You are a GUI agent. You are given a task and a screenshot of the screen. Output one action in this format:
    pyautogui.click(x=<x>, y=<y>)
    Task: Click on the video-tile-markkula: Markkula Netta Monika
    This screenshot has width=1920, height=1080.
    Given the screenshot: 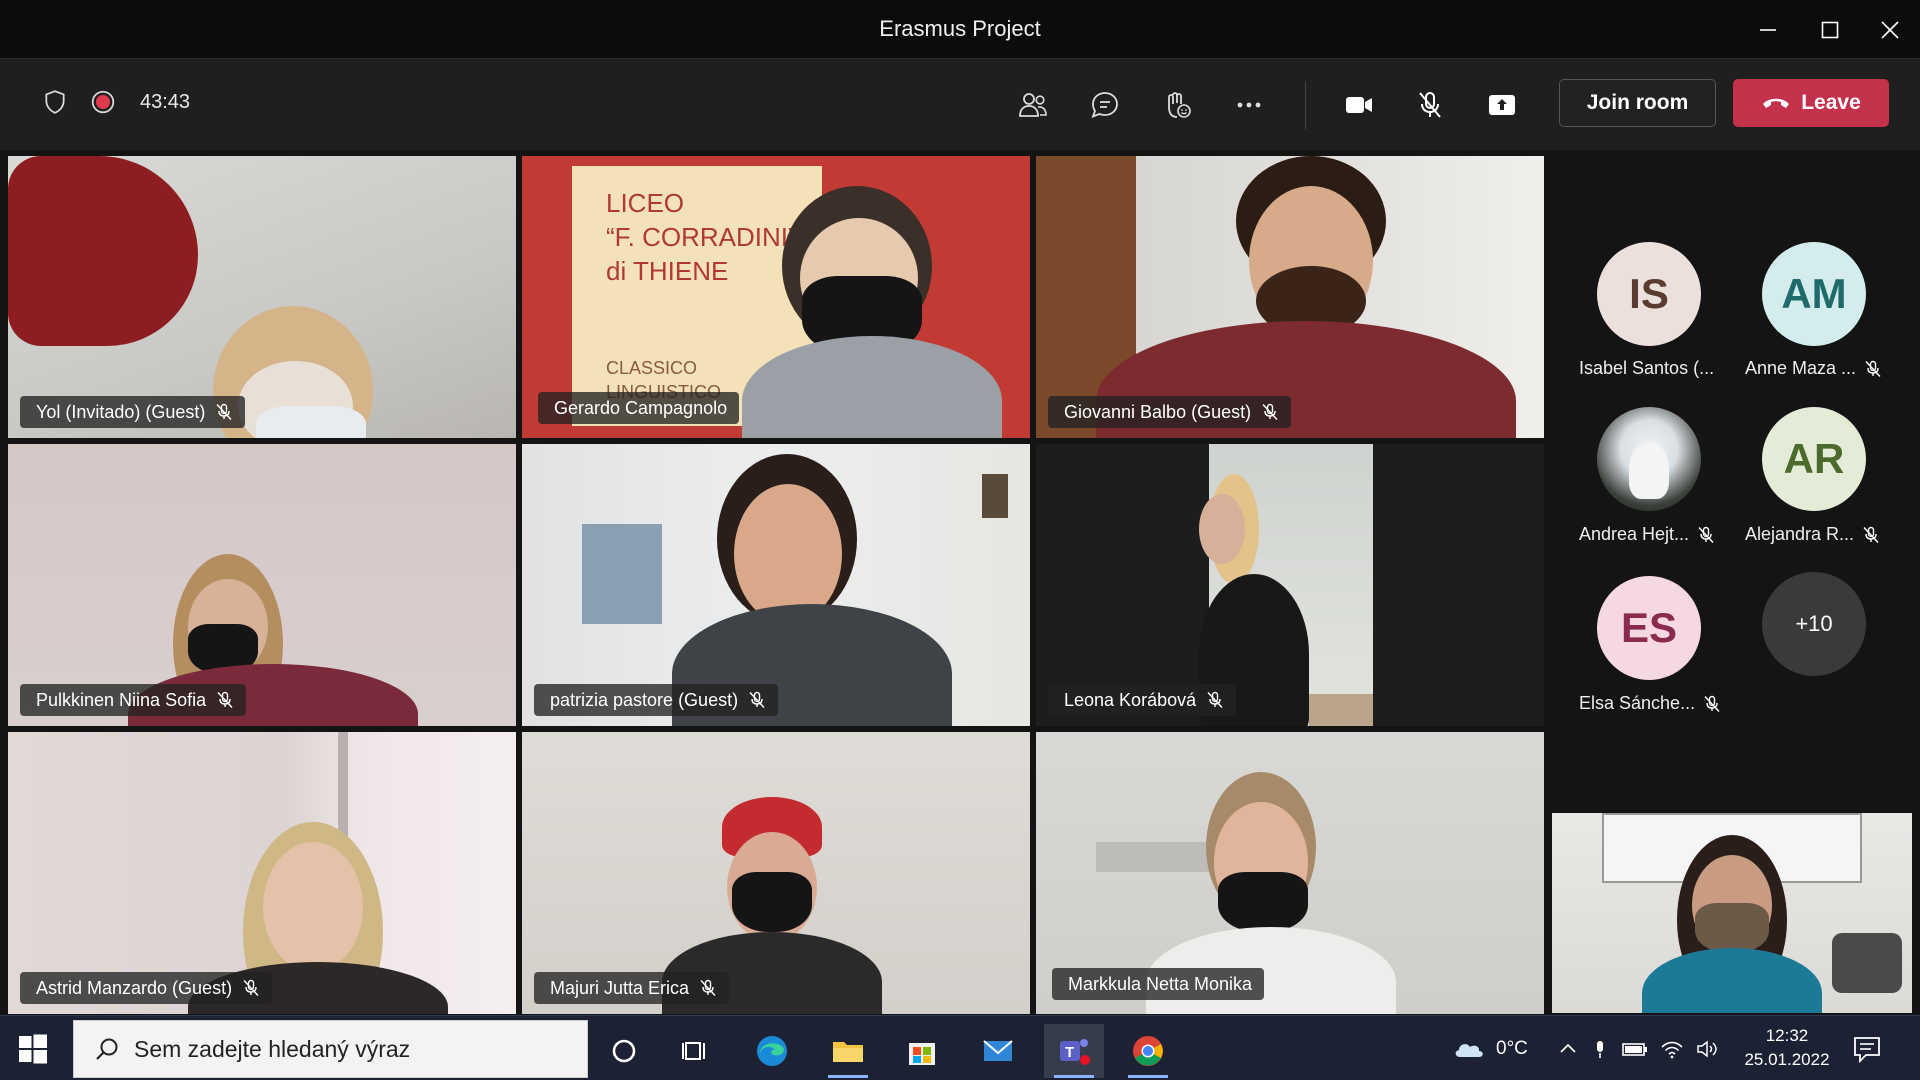 What is the action you would take?
    pyautogui.click(x=1290, y=873)
    